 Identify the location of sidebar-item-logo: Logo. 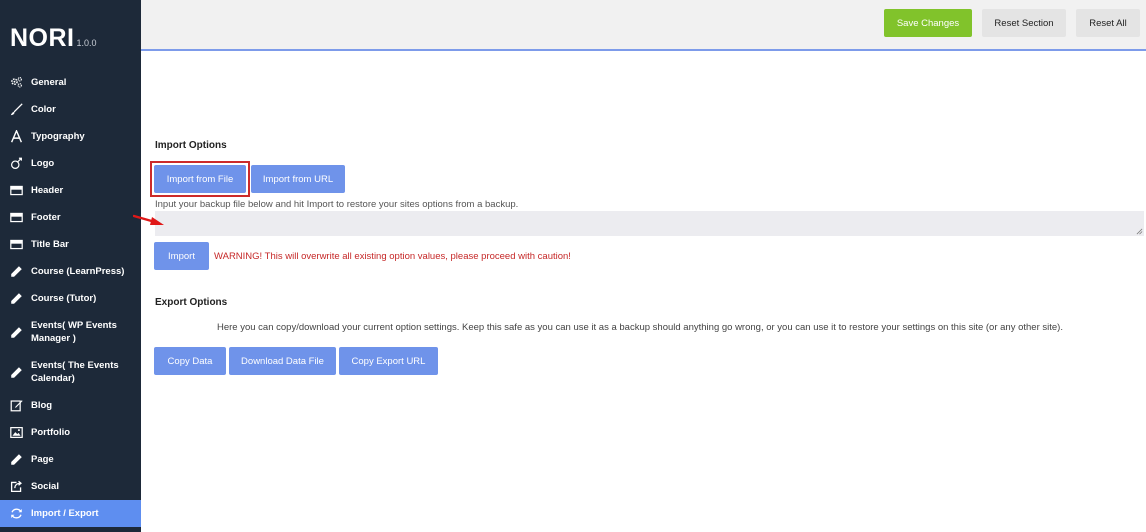
(70, 163).